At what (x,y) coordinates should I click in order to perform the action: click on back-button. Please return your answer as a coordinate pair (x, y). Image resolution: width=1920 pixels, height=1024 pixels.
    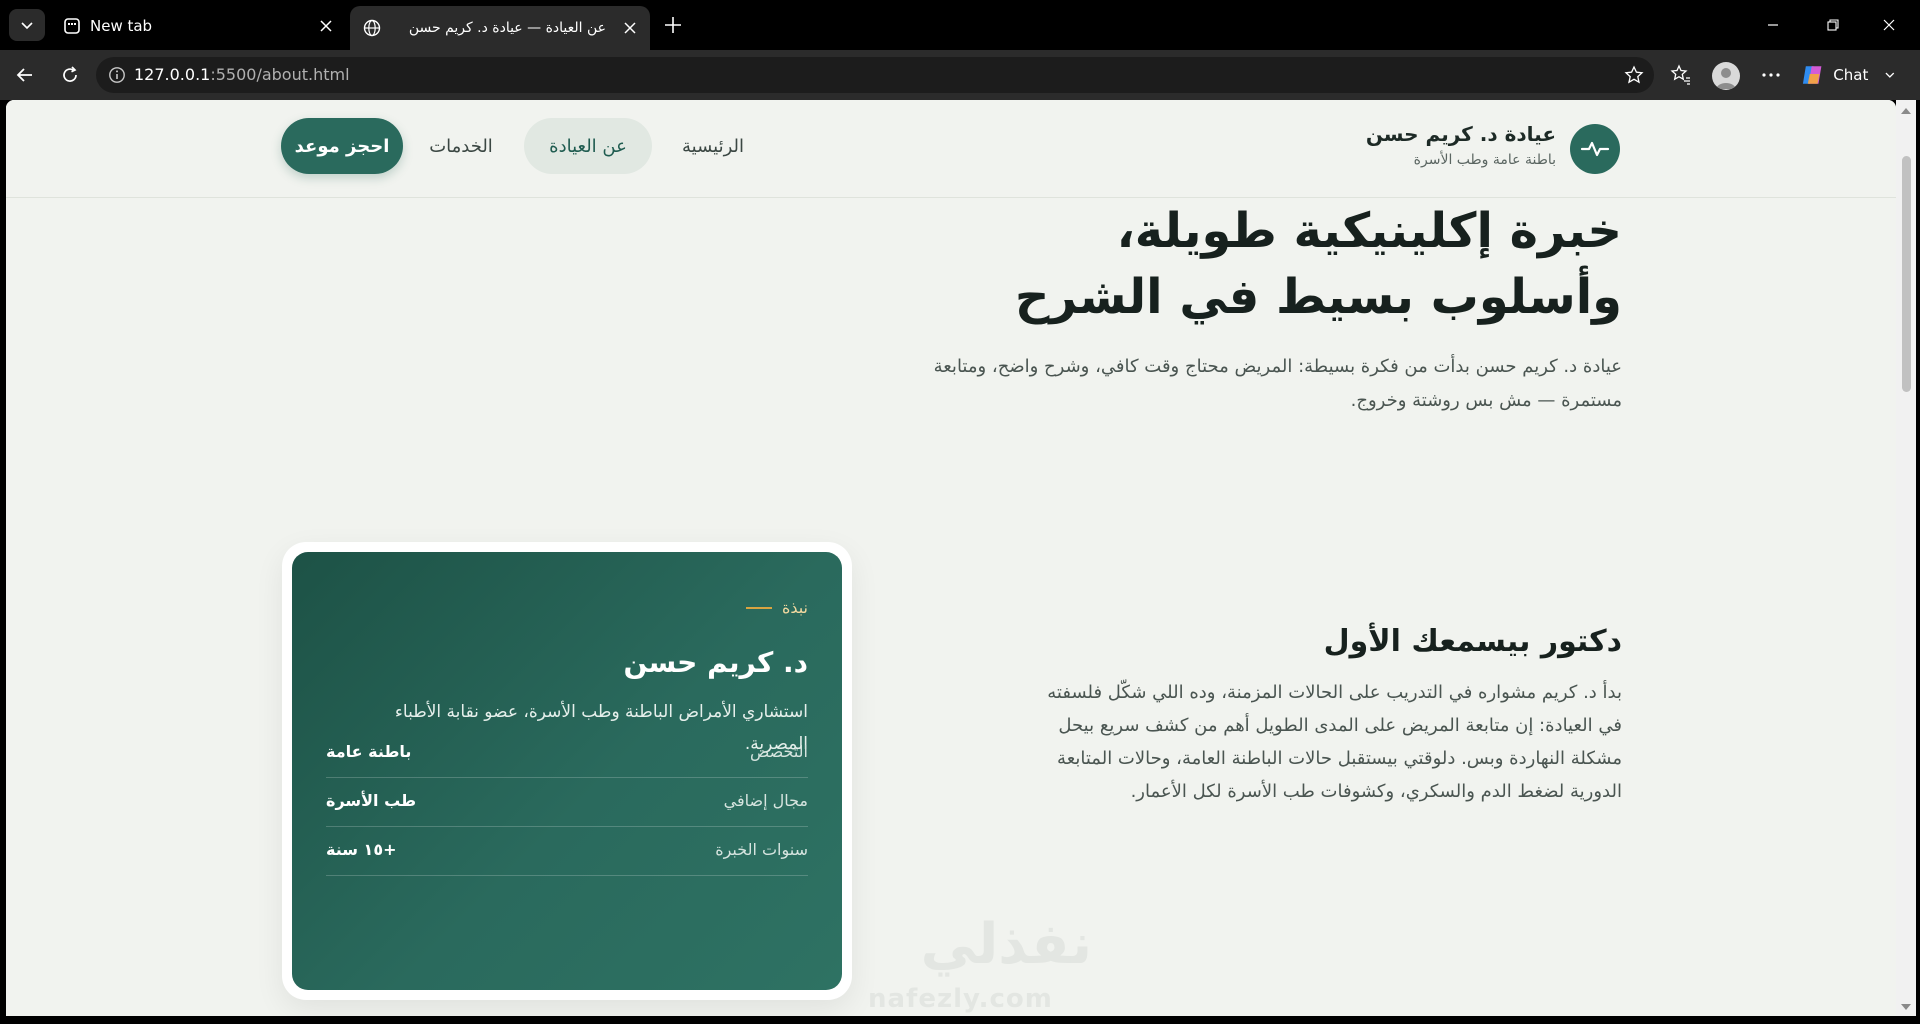
    Looking at the image, I should click on (25, 75).